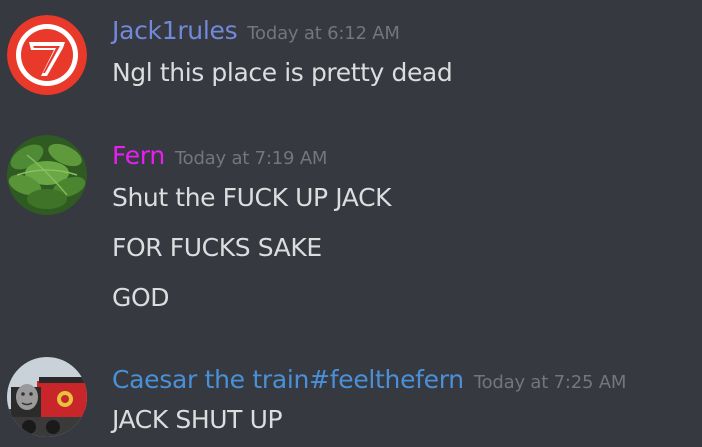 The height and width of the screenshot is (447, 702). I want to click on message-text: JACK SHUT UP, so click(197, 419).